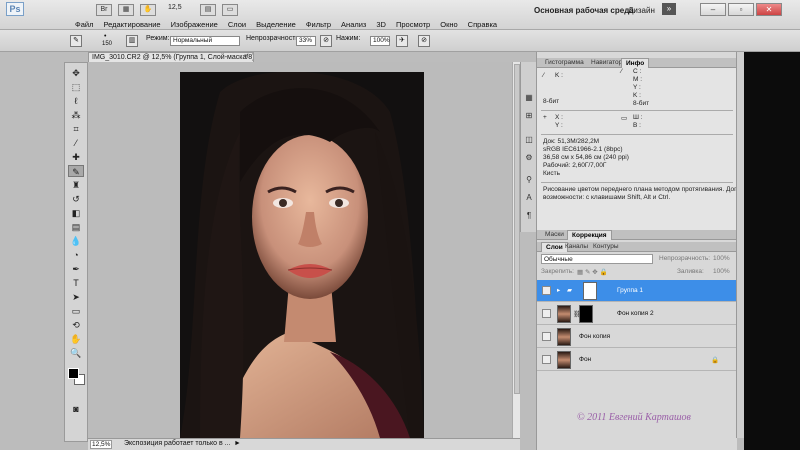 The image size is (800, 450). I want to click on layer-opacity-value: 100%, so click(721, 258).